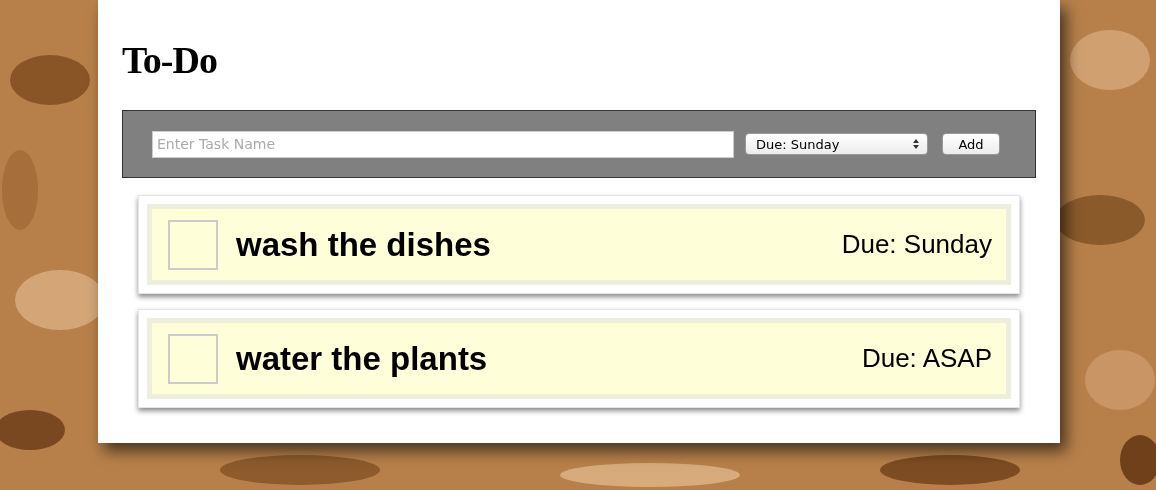 The height and width of the screenshot is (490, 1156). Describe the element at coordinates (362, 358) in the screenshot. I see `task-name: water the plants` at that location.